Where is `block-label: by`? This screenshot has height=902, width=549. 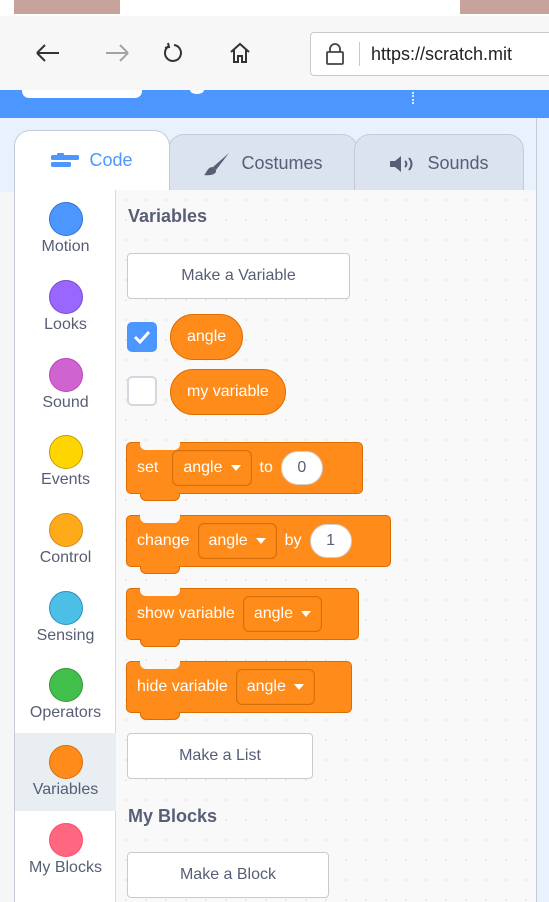 block-label: by is located at coordinates (293, 540).